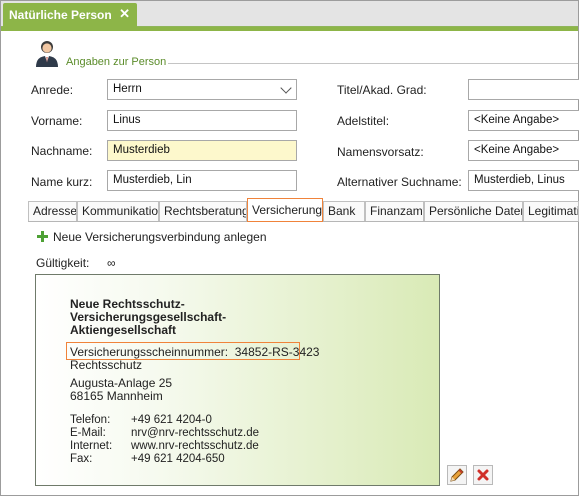 This screenshot has width=579, height=496. Describe the element at coordinates (52, 90) in the screenshot. I see `anrede-label: Anrede:` at that location.